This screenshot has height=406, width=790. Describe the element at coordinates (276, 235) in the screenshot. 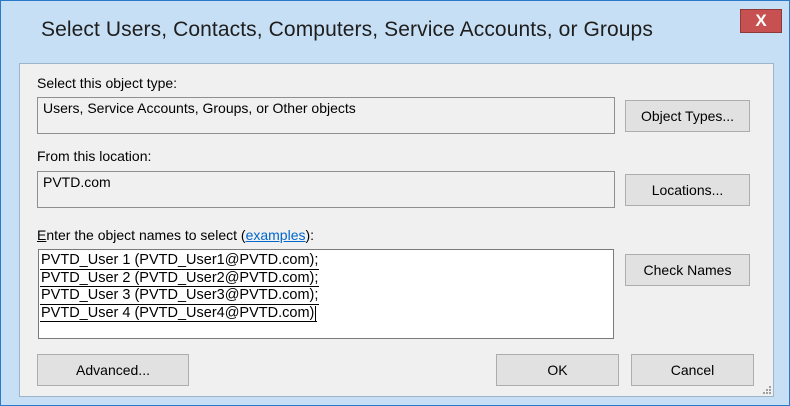

I see `examples-link: examples` at that location.